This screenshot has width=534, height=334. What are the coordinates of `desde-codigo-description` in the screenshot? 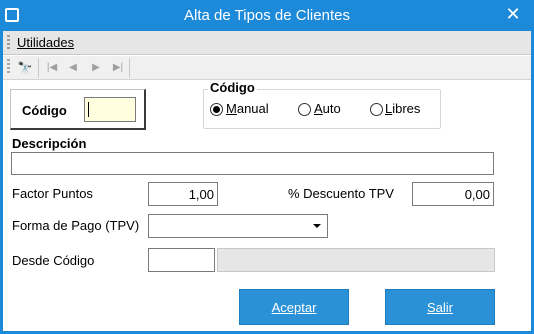 It's located at (356, 260).